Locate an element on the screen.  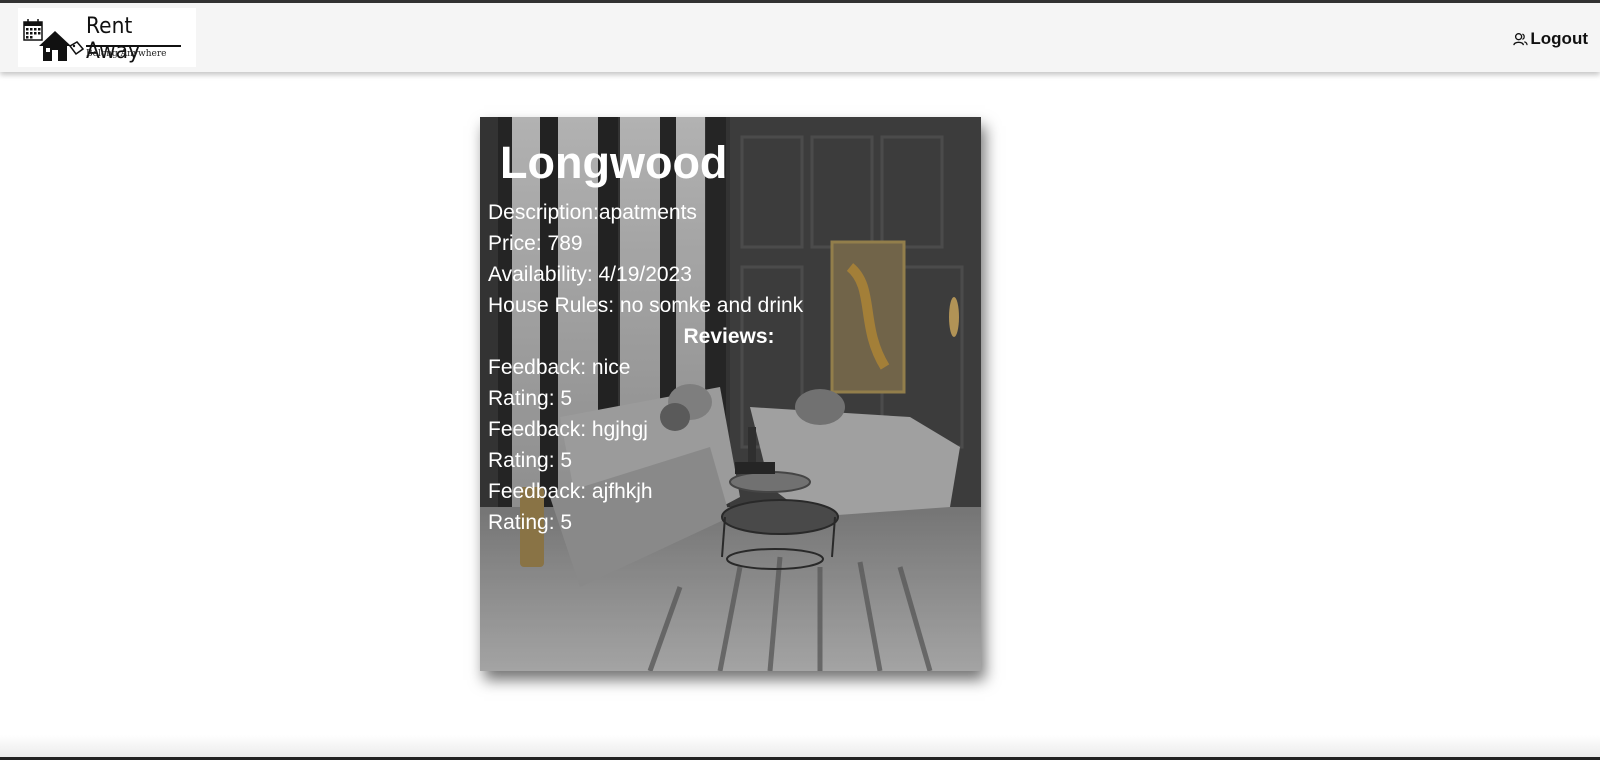
logout-button: Logout is located at coordinates (1550, 39).